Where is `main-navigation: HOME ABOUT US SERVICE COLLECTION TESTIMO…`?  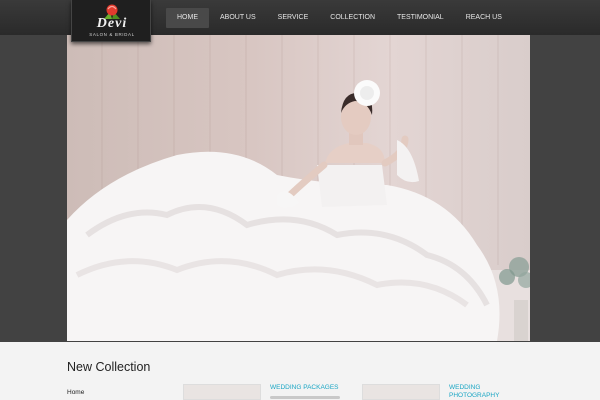 main-navigation: HOME ABOUT US SERVICE COLLECTION TESTIMO… is located at coordinates (339, 18).